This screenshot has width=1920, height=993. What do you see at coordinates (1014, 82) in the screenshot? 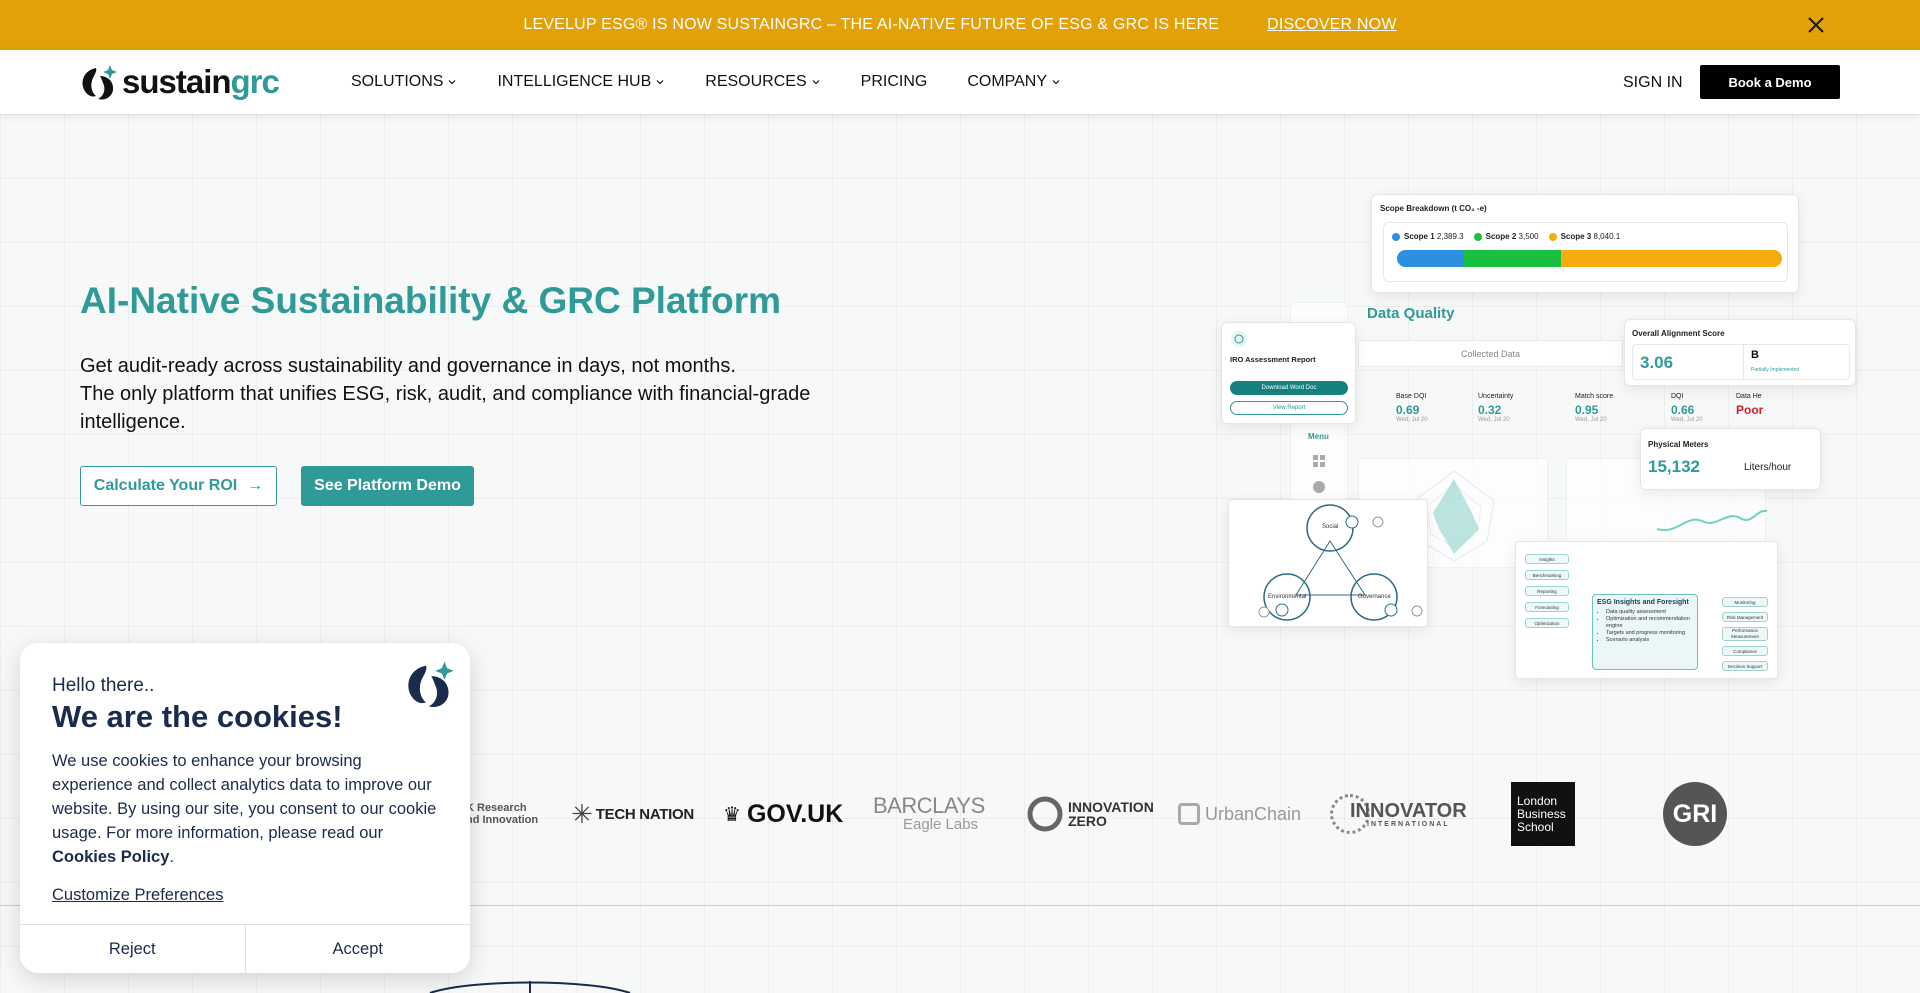
I see `nav-company: COMPANY` at bounding box center [1014, 82].